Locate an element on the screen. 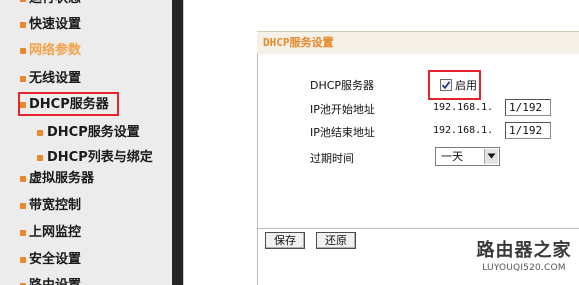 The height and width of the screenshot is (285, 579). sidebar-item-label: DHCP服务设置 is located at coordinates (93, 132).